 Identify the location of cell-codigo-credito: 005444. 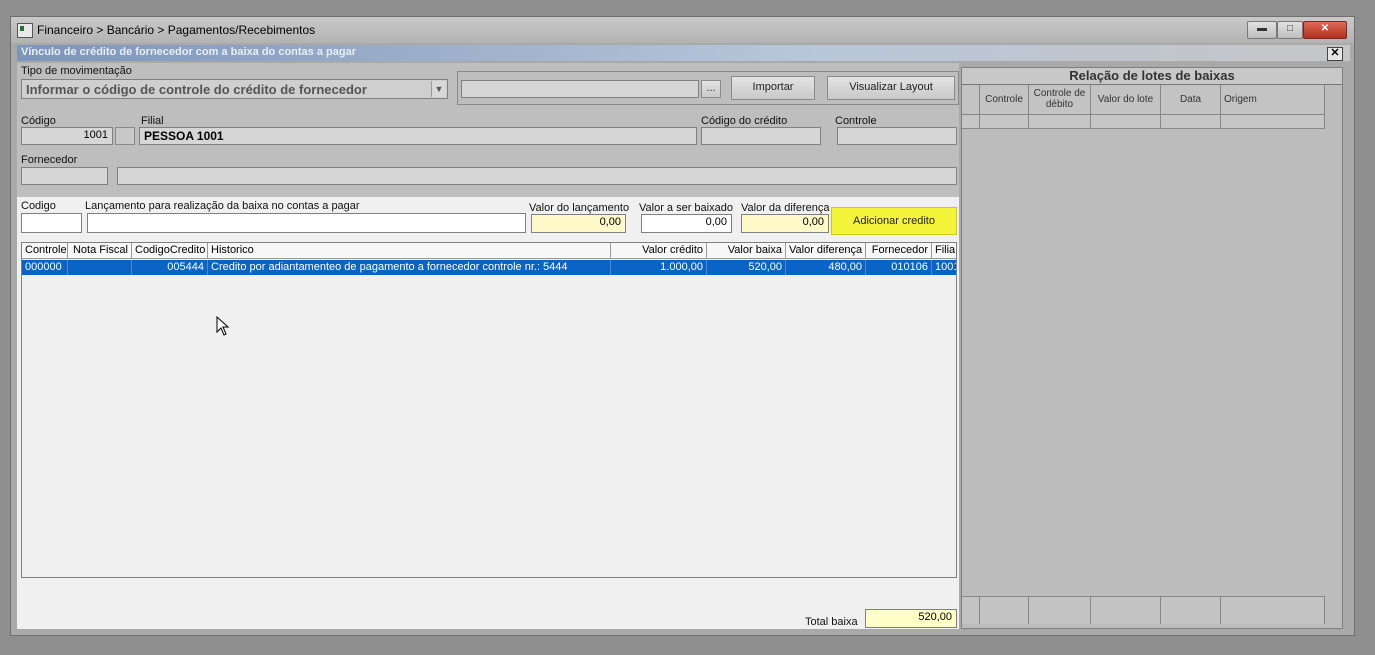
(170, 267).